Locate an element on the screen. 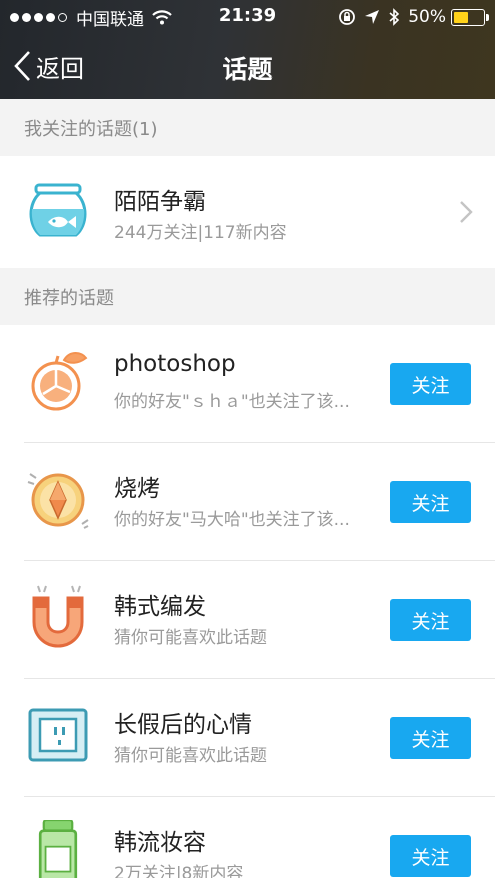  topic-title: 长假后的心情 is located at coordinates (183, 725).